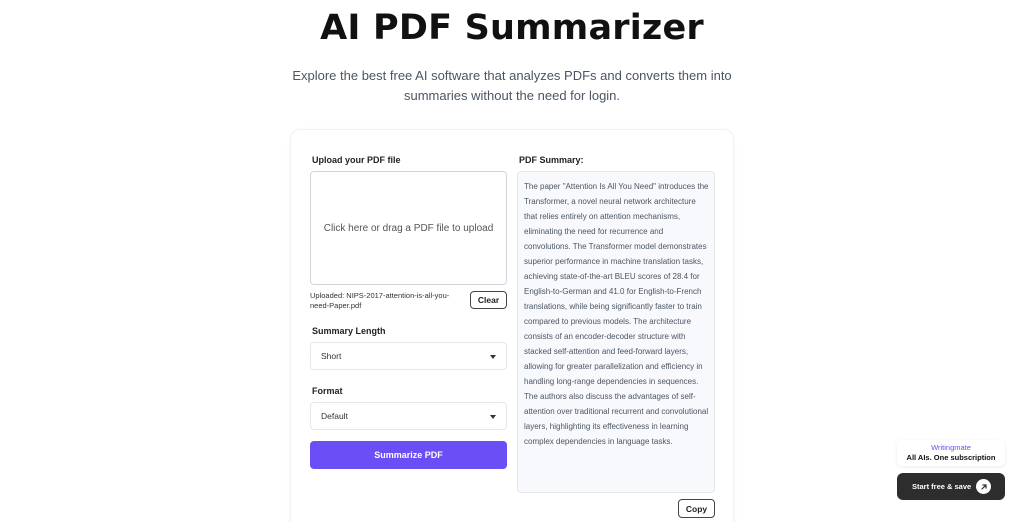 The image size is (1024, 522). I want to click on format-label: Format, so click(327, 391).